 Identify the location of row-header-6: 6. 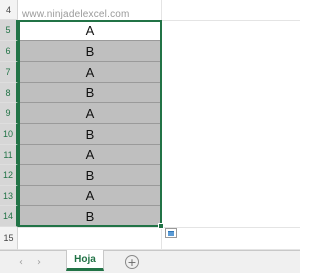
(9, 51).